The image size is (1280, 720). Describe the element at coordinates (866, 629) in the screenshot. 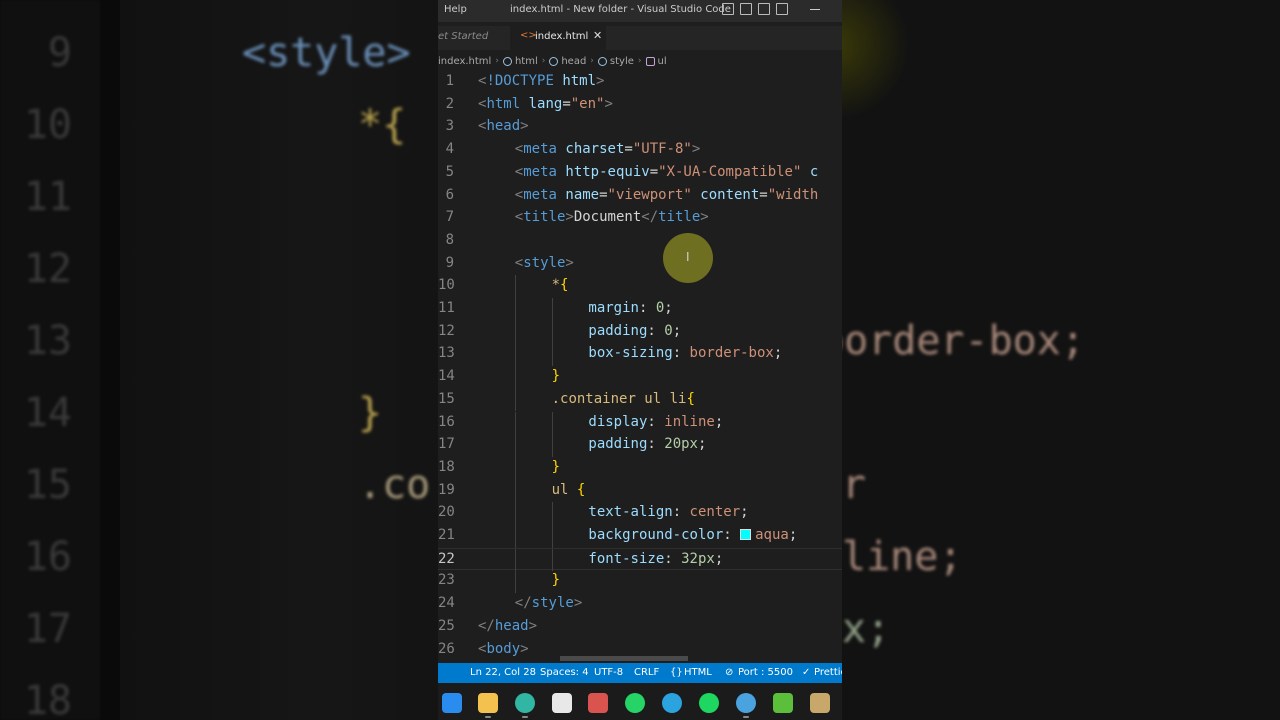

I see `backdrop-code: x;` at that location.